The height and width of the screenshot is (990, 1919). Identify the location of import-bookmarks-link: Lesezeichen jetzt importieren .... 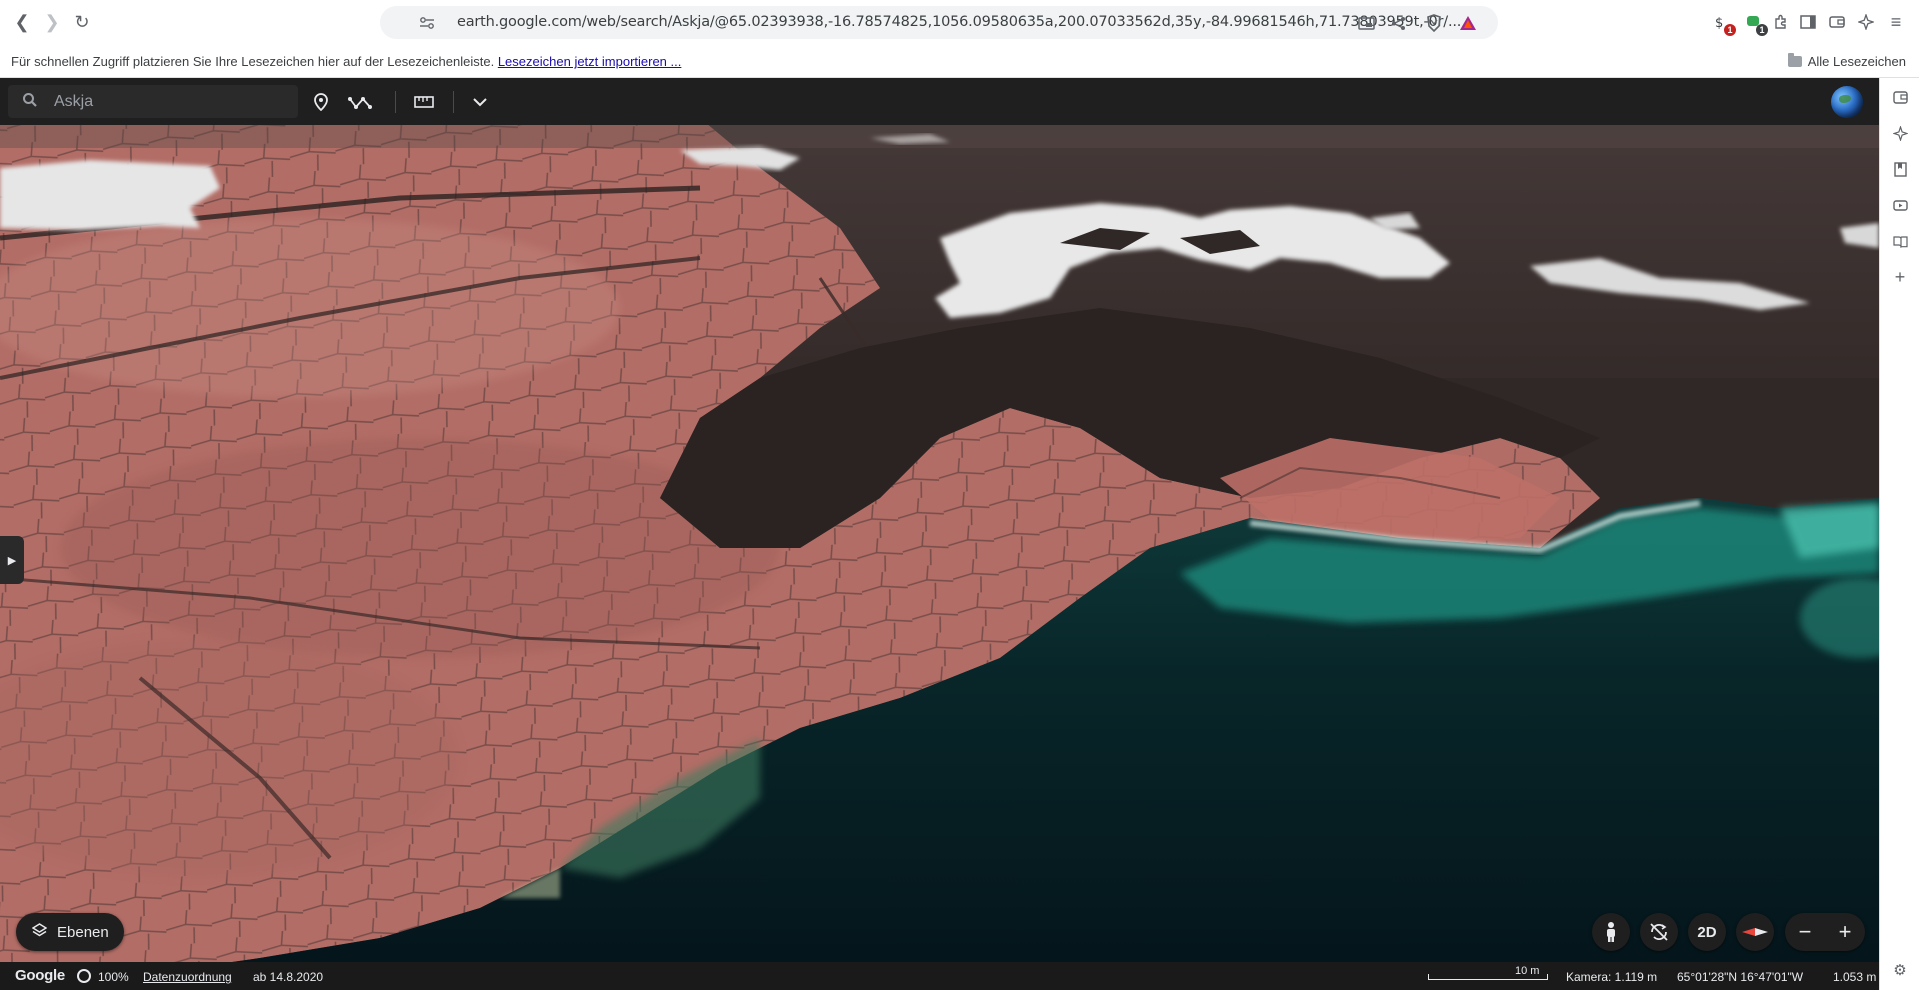
(590, 61).